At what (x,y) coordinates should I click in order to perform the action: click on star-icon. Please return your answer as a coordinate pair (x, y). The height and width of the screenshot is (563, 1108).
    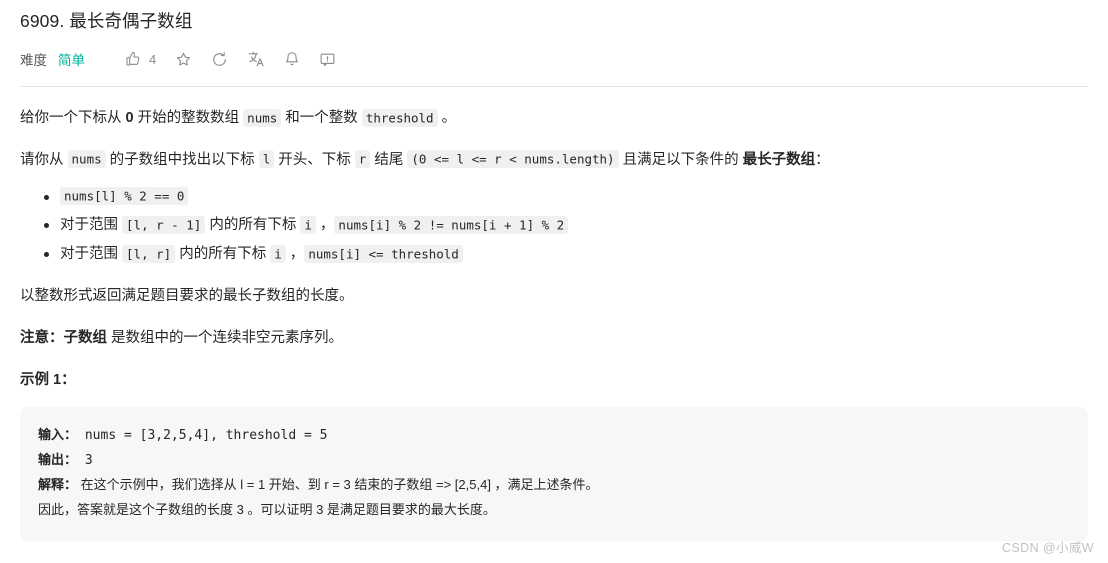
    Looking at the image, I should click on (183, 59).